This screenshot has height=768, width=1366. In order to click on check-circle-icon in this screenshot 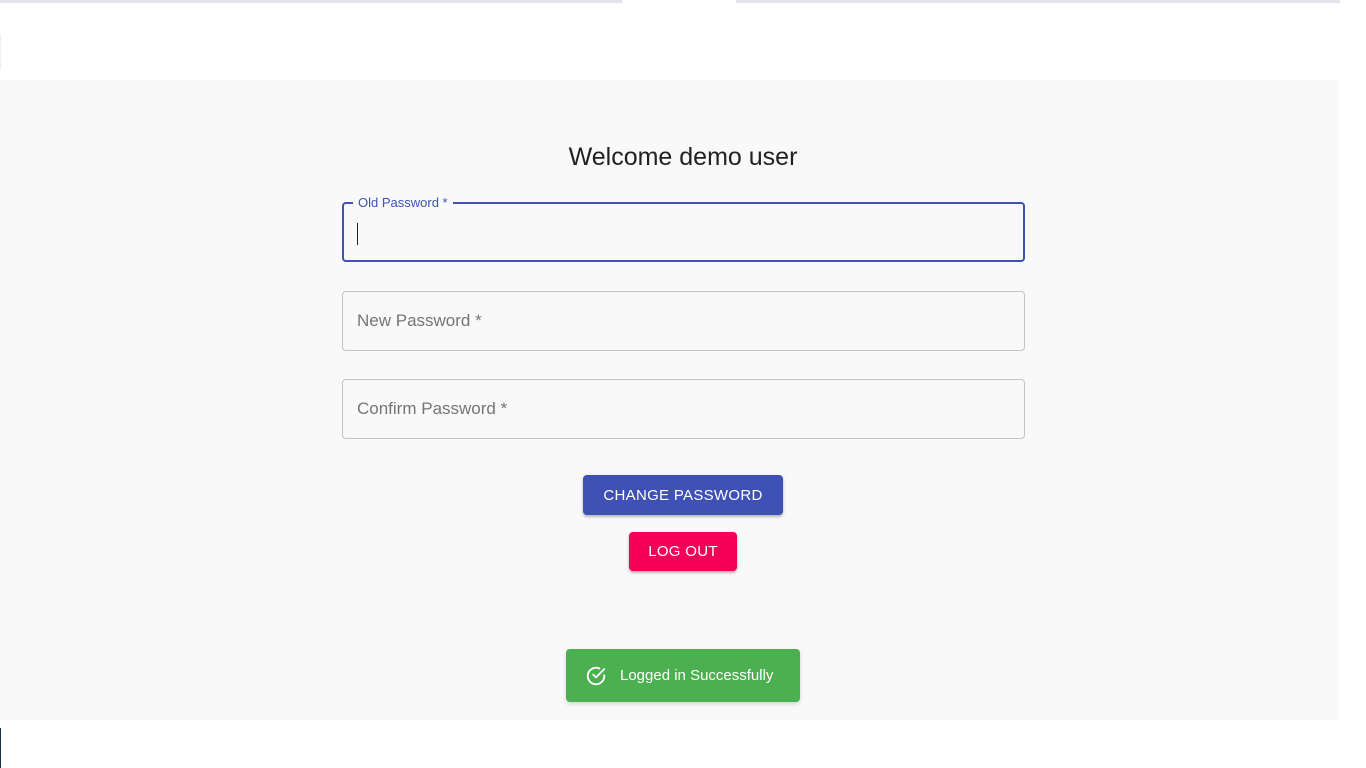, I will do `click(596, 676)`.